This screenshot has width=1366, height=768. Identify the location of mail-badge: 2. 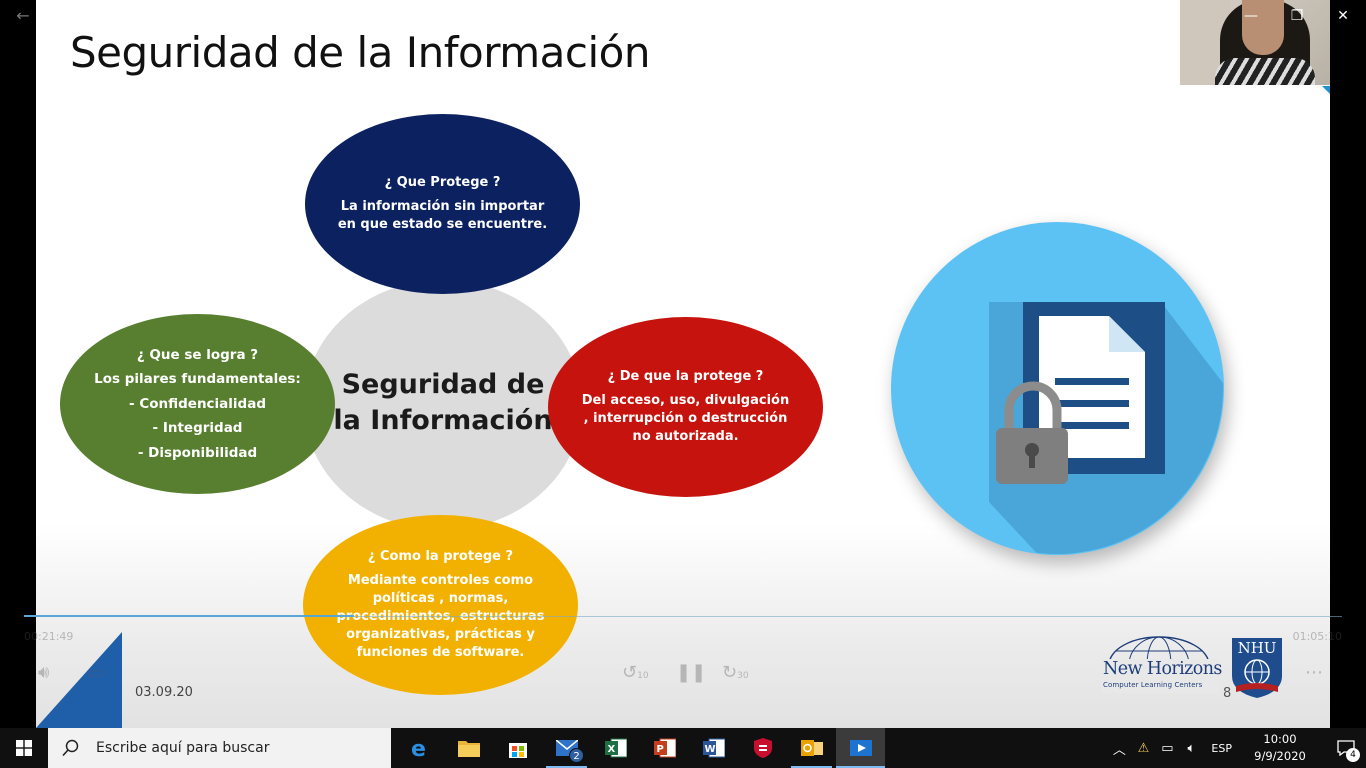
(576, 755).